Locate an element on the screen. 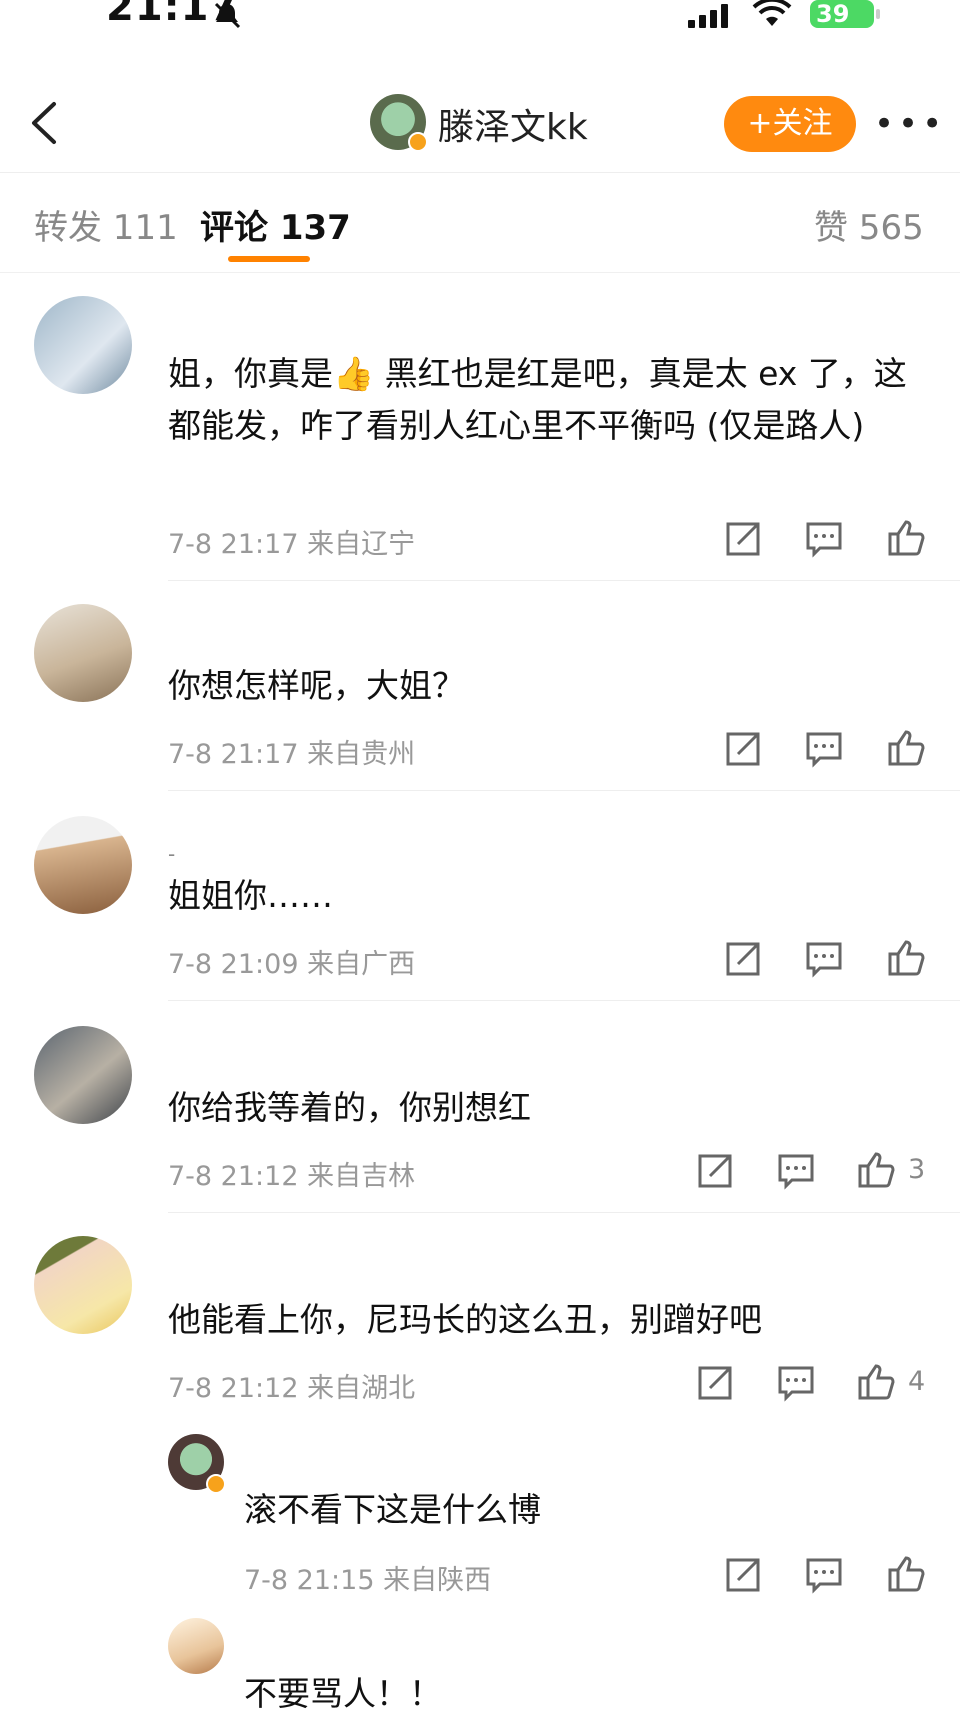  signal-icon is located at coordinates (710, 16).